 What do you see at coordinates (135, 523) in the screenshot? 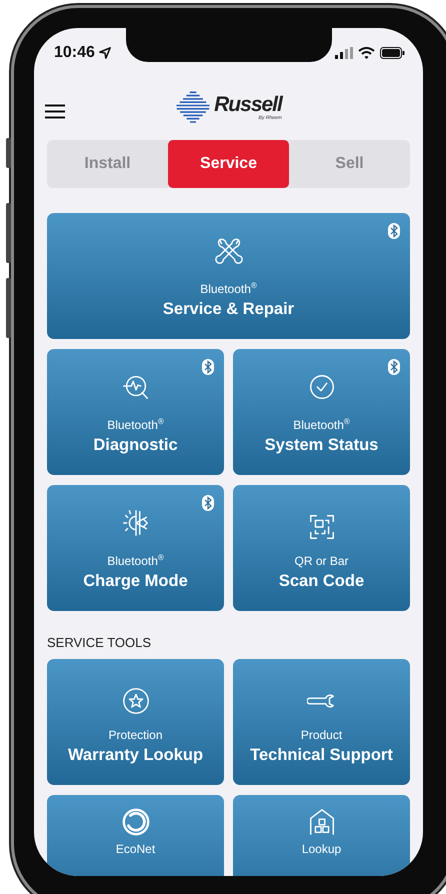
I see `sun-snowflake-icon` at bounding box center [135, 523].